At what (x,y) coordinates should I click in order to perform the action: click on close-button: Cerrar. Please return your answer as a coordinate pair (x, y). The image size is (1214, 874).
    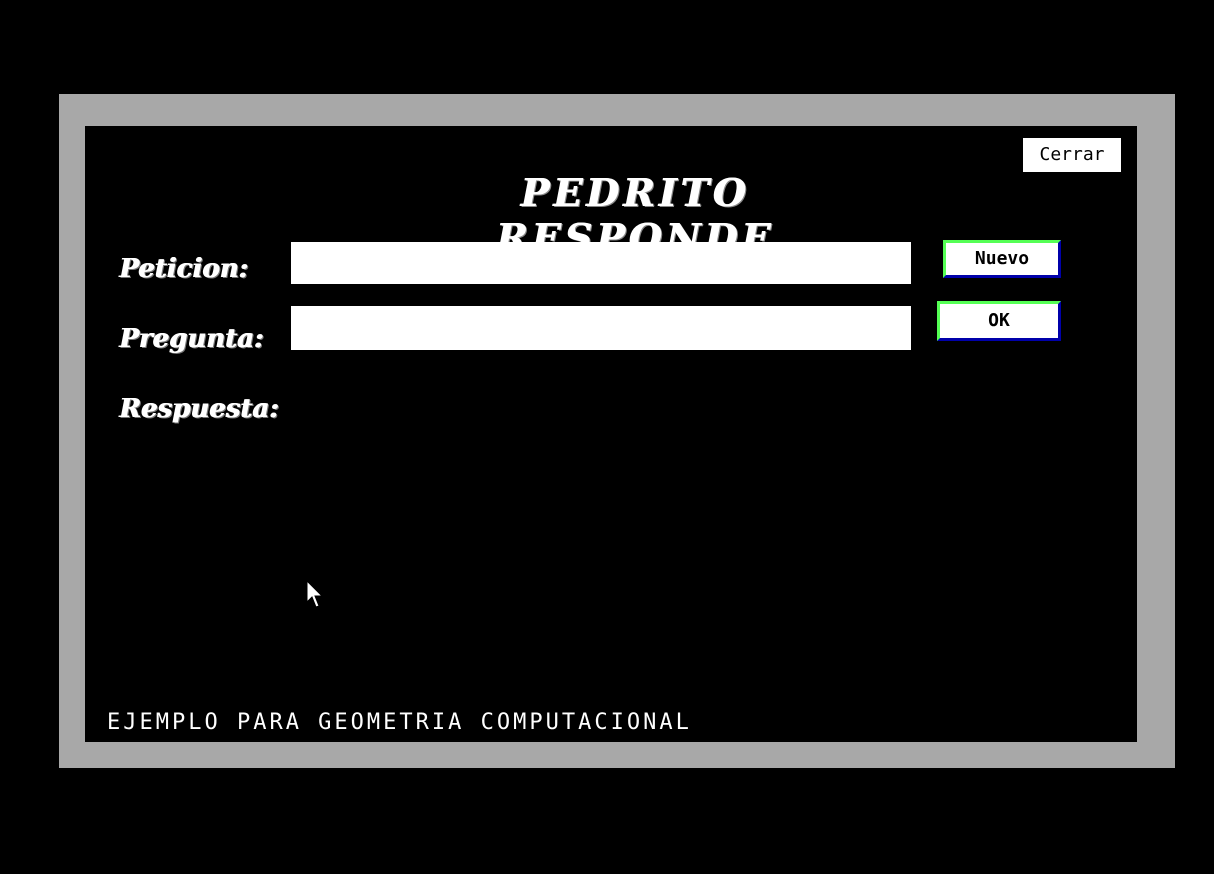
    Looking at the image, I should click on (1072, 155).